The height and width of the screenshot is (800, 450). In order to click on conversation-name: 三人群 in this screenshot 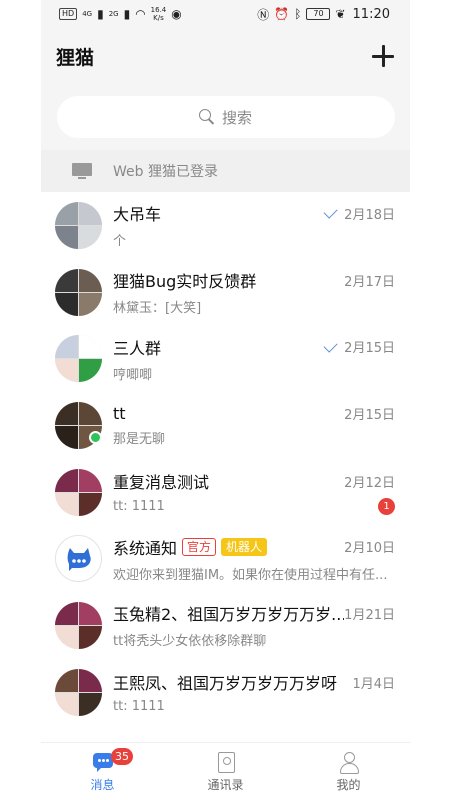, I will do `click(137, 347)`.